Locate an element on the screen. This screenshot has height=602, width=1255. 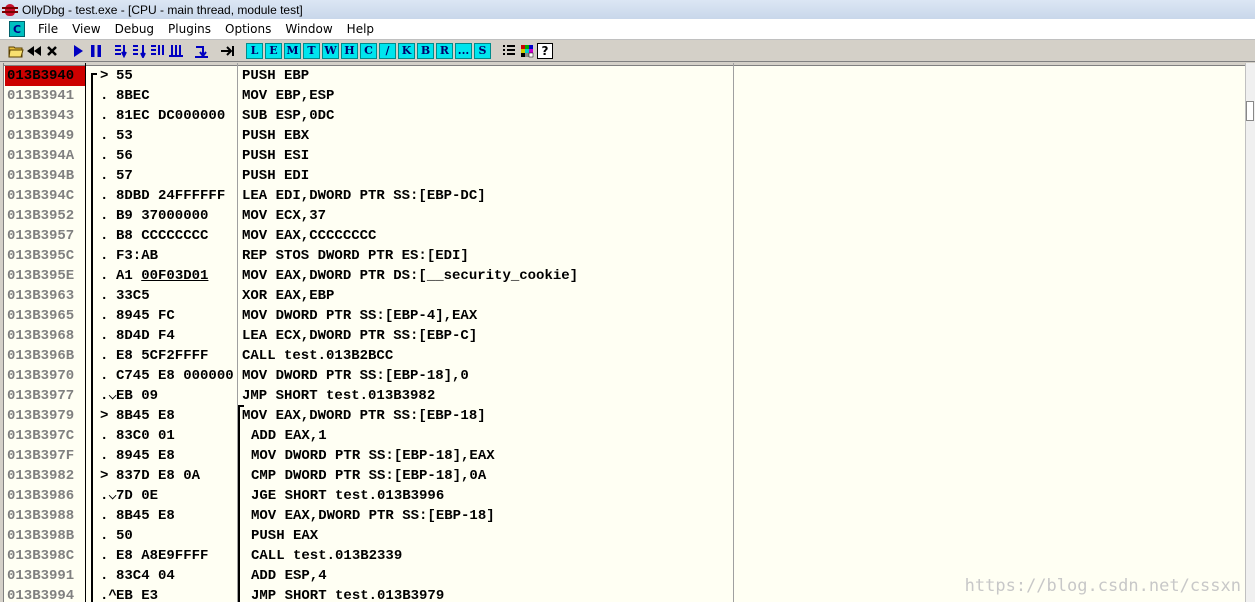
disassembly-row: 013B3943. . 81EC DC000000 SUB ESP,0DC is located at coordinates (624, 116).